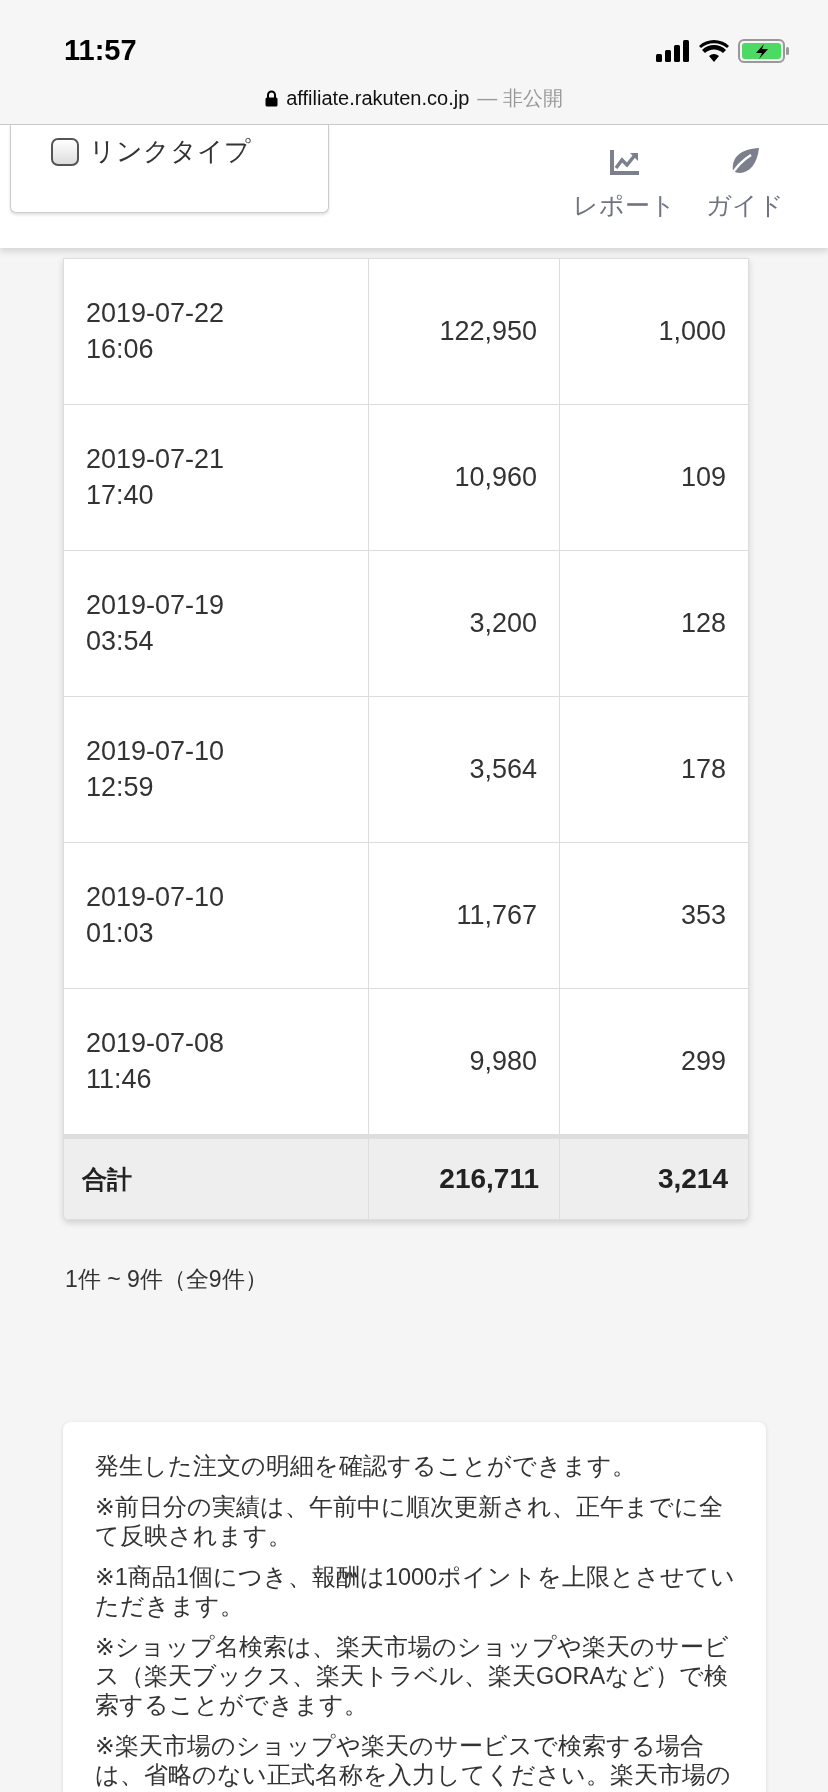 This screenshot has width=828, height=1792. I want to click on chart-icon, so click(624, 162).